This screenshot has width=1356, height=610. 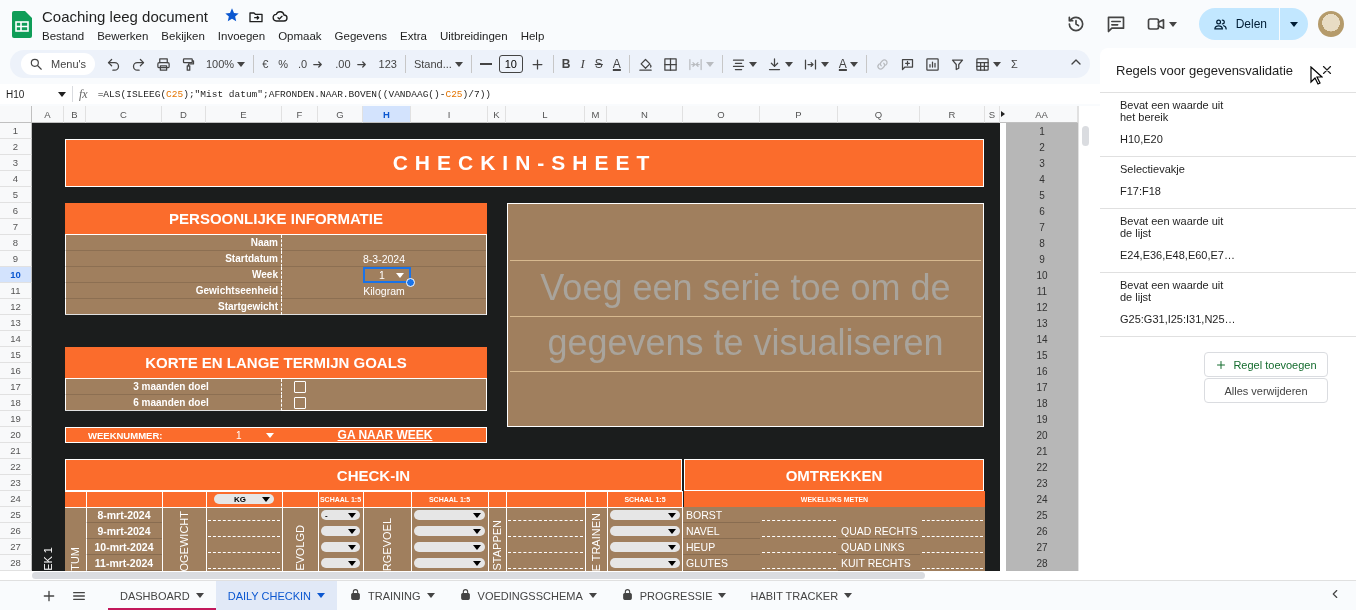 What do you see at coordinates (124, 114) in the screenshot?
I see `column-header: C` at bounding box center [124, 114].